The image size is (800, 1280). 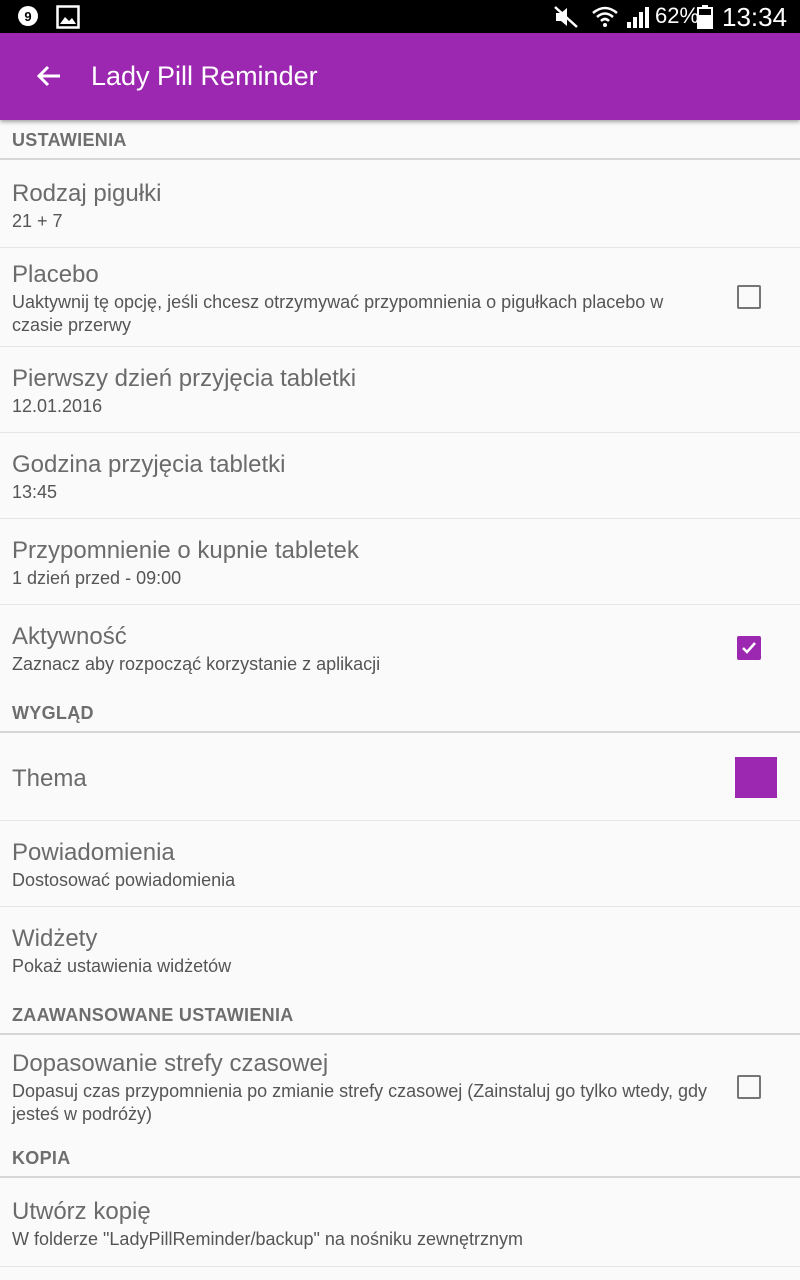 What do you see at coordinates (749, 648) in the screenshot?
I see `activity-checkbox` at bounding box center [749, 648].